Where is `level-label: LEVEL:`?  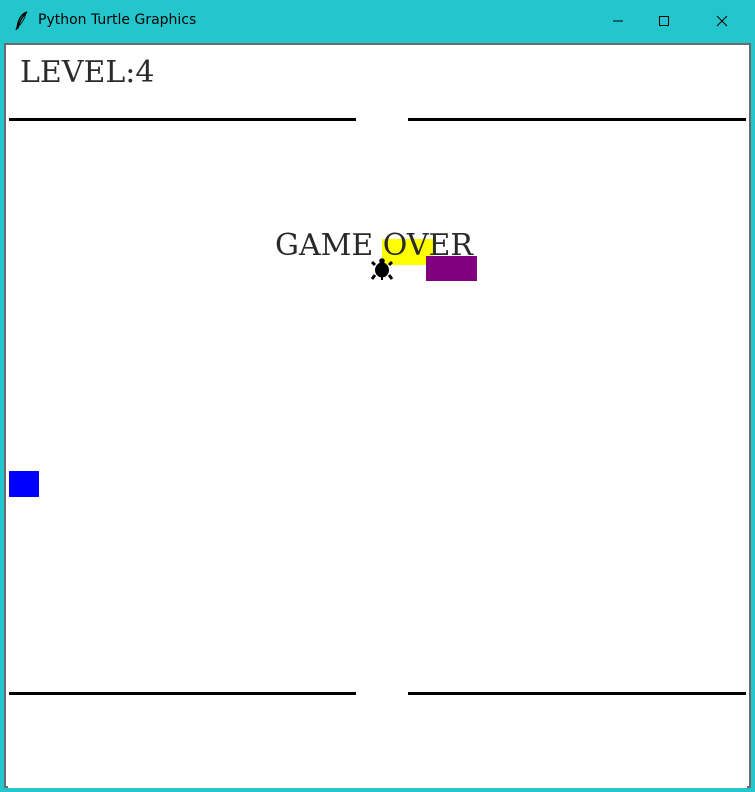
level-label: LEVEL: is located at coordinates (78, 72).